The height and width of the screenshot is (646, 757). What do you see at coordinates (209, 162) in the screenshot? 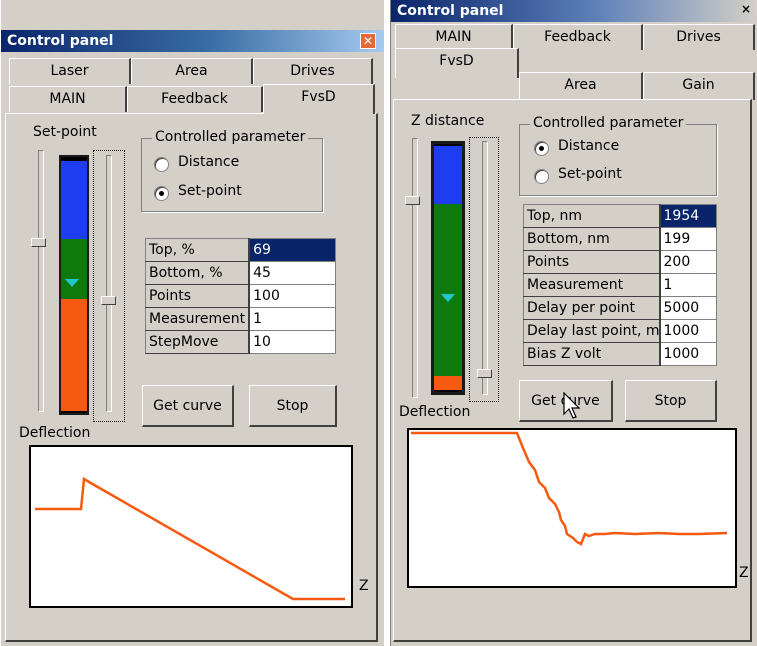
I see `left-radio-distance-label: Distance` at bounding box center [209, 162].